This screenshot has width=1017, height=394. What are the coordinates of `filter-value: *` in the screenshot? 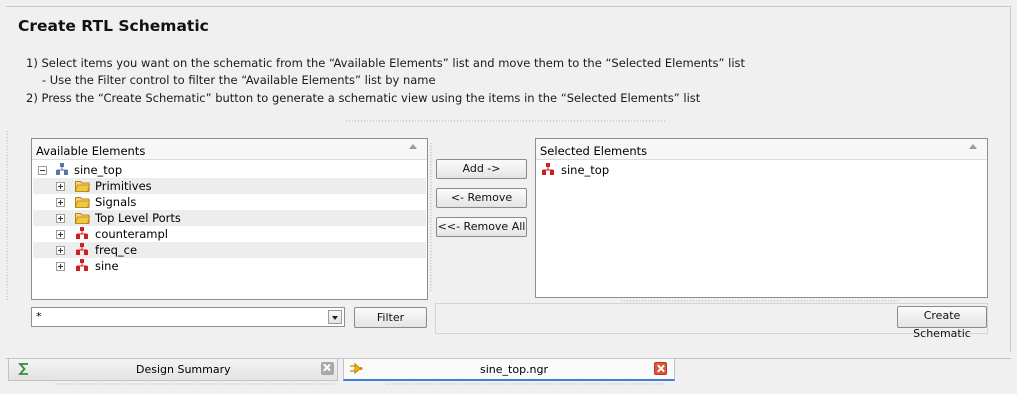 It's located at (39, 316).